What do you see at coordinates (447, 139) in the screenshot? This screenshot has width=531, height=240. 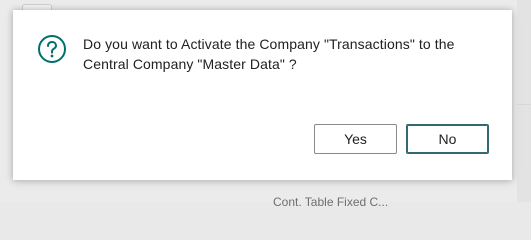 I see `no-button: No` at bounding box center [447, 139].